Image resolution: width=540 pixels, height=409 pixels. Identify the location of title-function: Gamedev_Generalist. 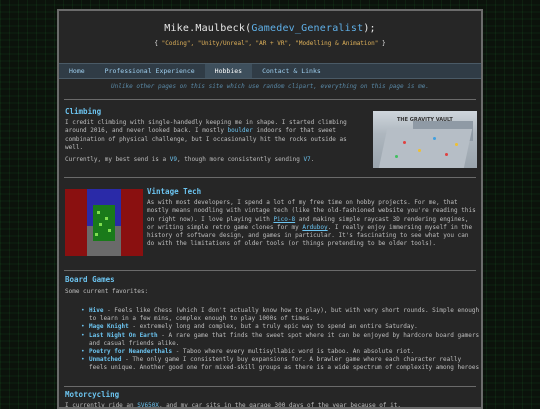
(307, 28).